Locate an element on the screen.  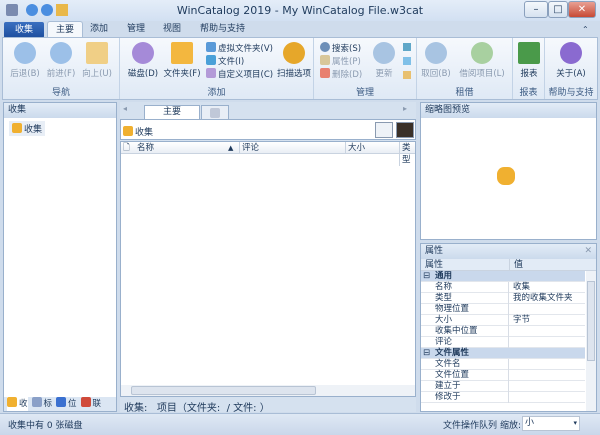
view-mode-button is located at coordinates (384, 130).